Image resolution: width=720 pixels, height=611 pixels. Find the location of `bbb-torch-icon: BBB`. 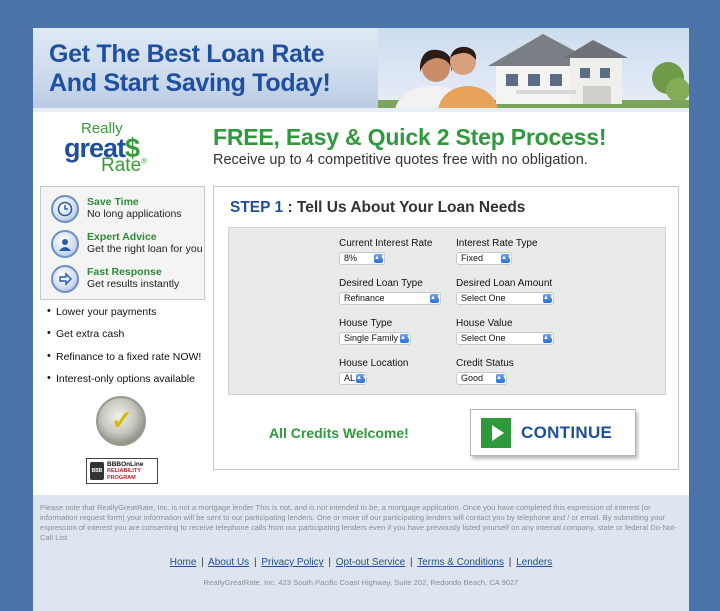

bbb-torch-icon: BBB is located at coordinates (97, 471).